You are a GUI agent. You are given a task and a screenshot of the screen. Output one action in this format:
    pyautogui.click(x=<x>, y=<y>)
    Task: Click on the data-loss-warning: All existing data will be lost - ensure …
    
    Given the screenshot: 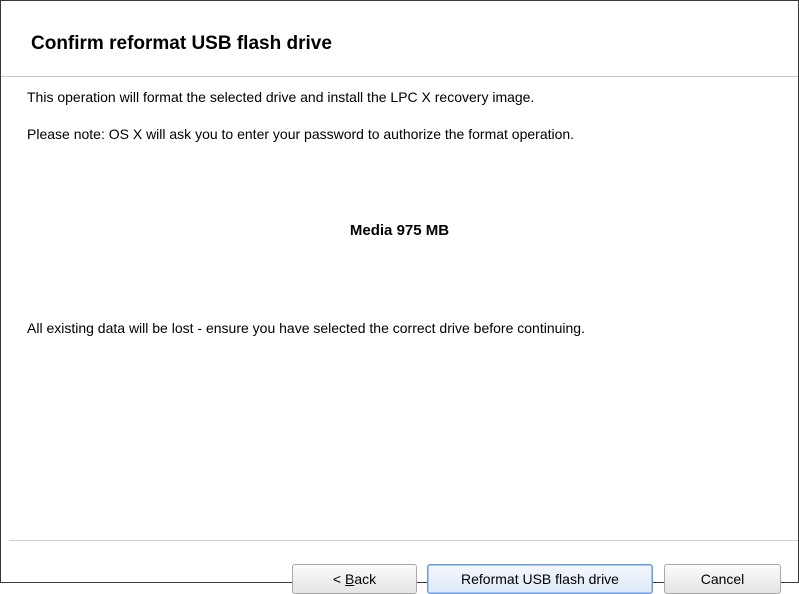 What is the action you would take?
    pyautogui.click(x=306, y=328)
    